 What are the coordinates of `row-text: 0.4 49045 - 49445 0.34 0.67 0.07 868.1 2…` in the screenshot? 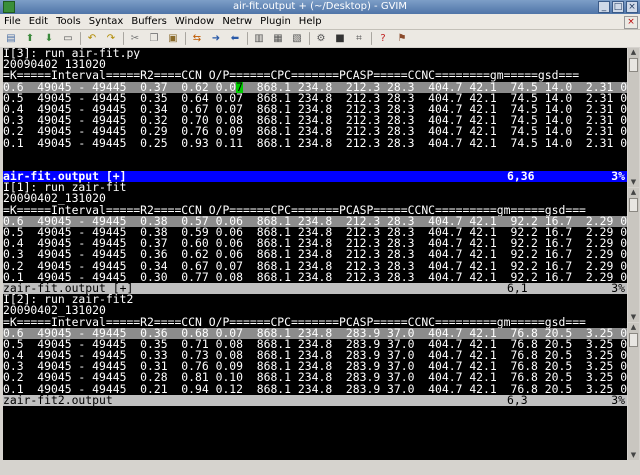 It's located at (315, 109).